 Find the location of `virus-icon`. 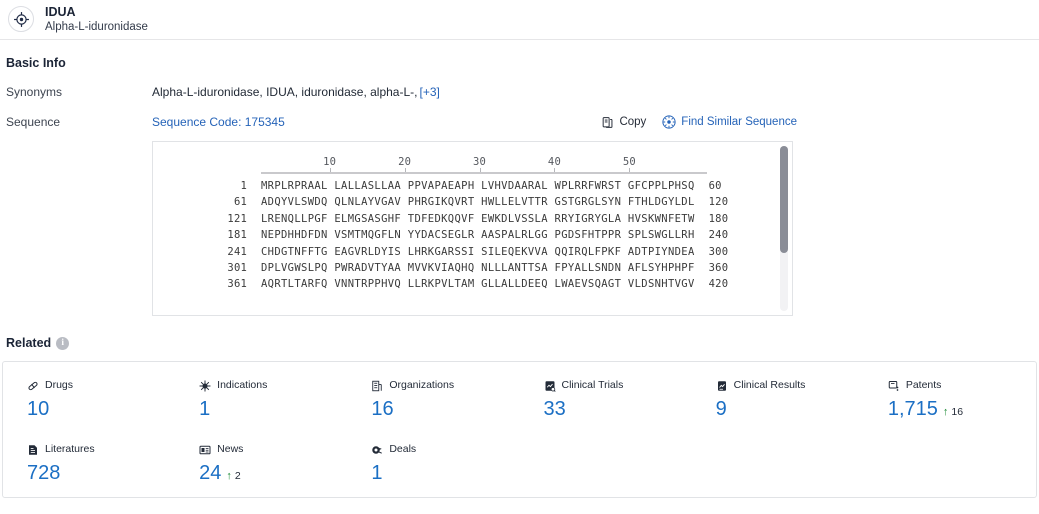

virus-icon is located at coordinates (205, 385).